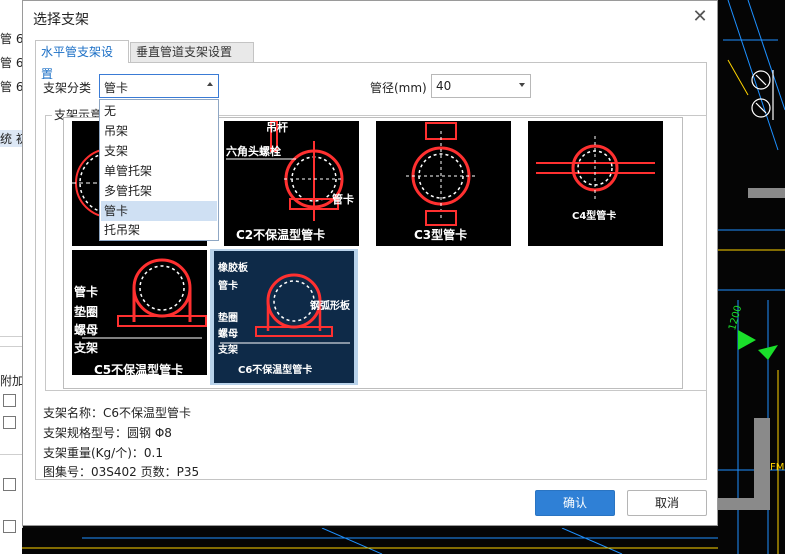  Describe the element at coordinates (159, 191) in the screenshot. I see `dropdown-option-multi-bracket: 多管托架` at that location.